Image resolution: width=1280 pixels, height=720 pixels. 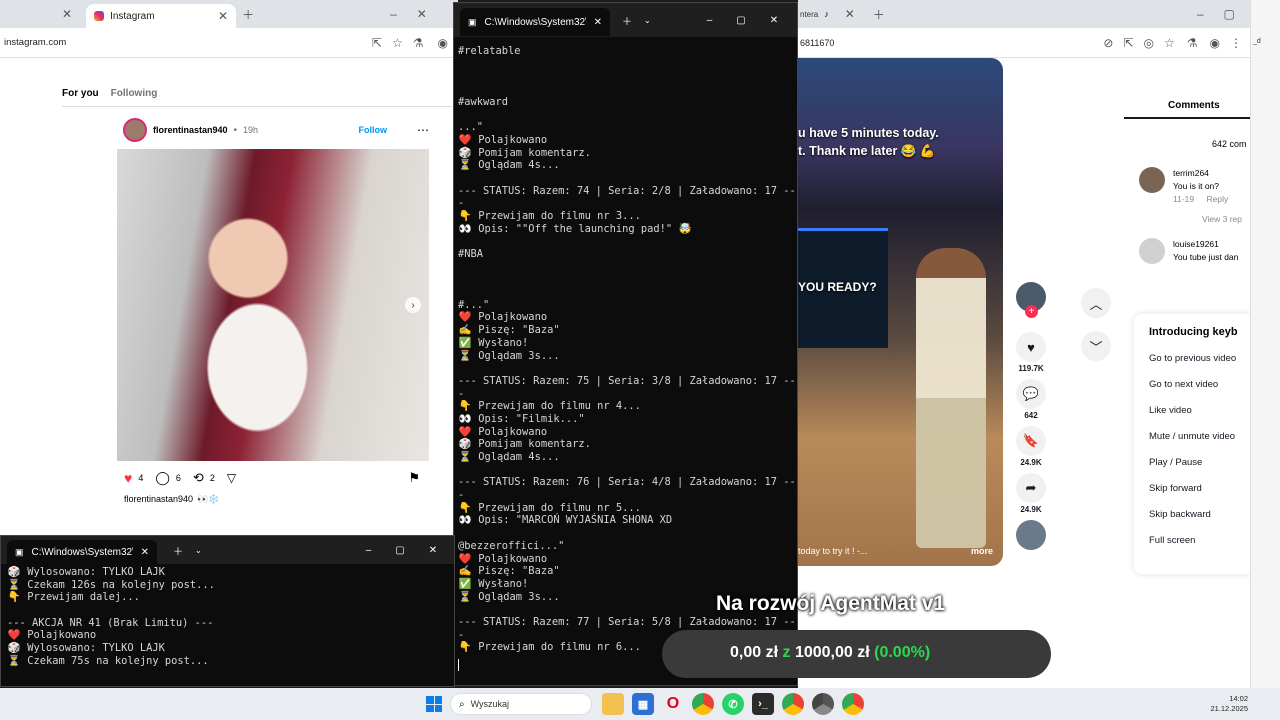 I want to click on share-icon: ▽, so click(x=231, y=478).